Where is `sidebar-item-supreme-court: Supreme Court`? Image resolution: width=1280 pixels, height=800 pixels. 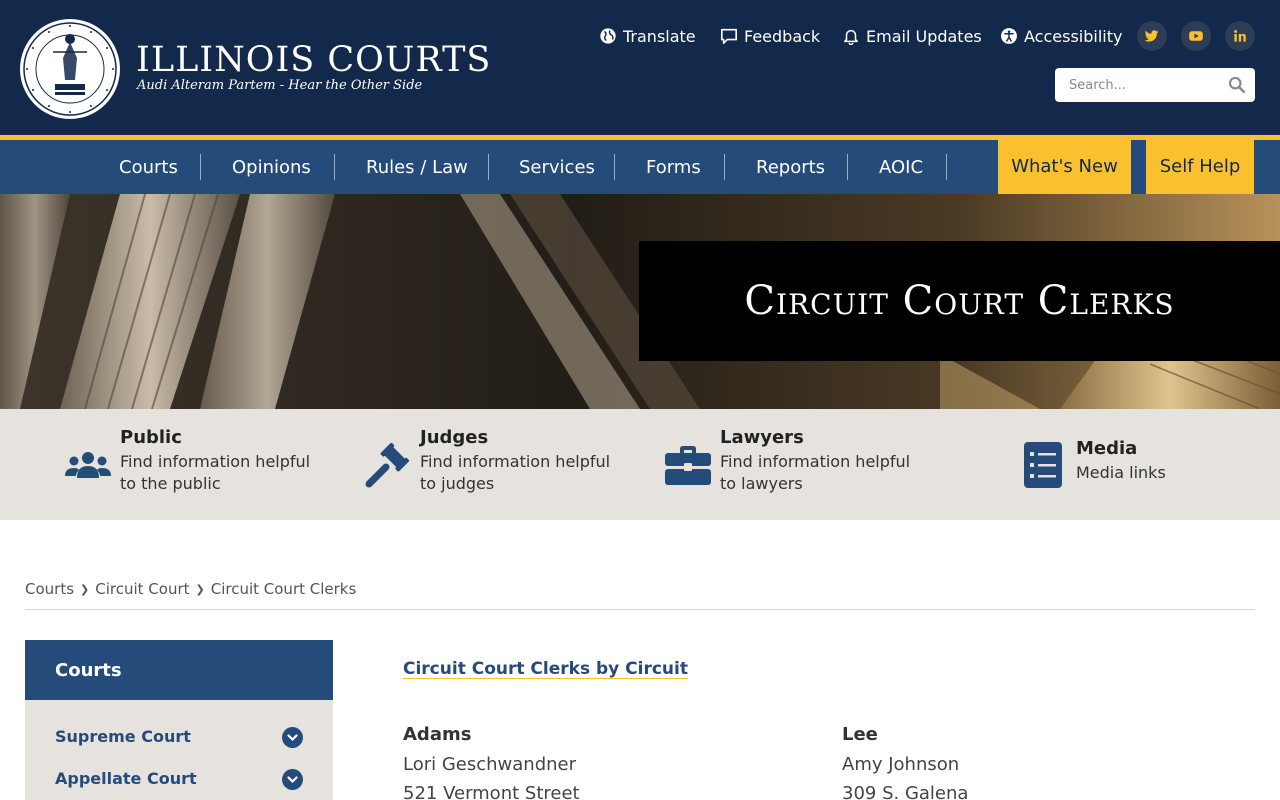
sidebar-item-supreme-court: Supreme Court is located at coordinates (123, 736).